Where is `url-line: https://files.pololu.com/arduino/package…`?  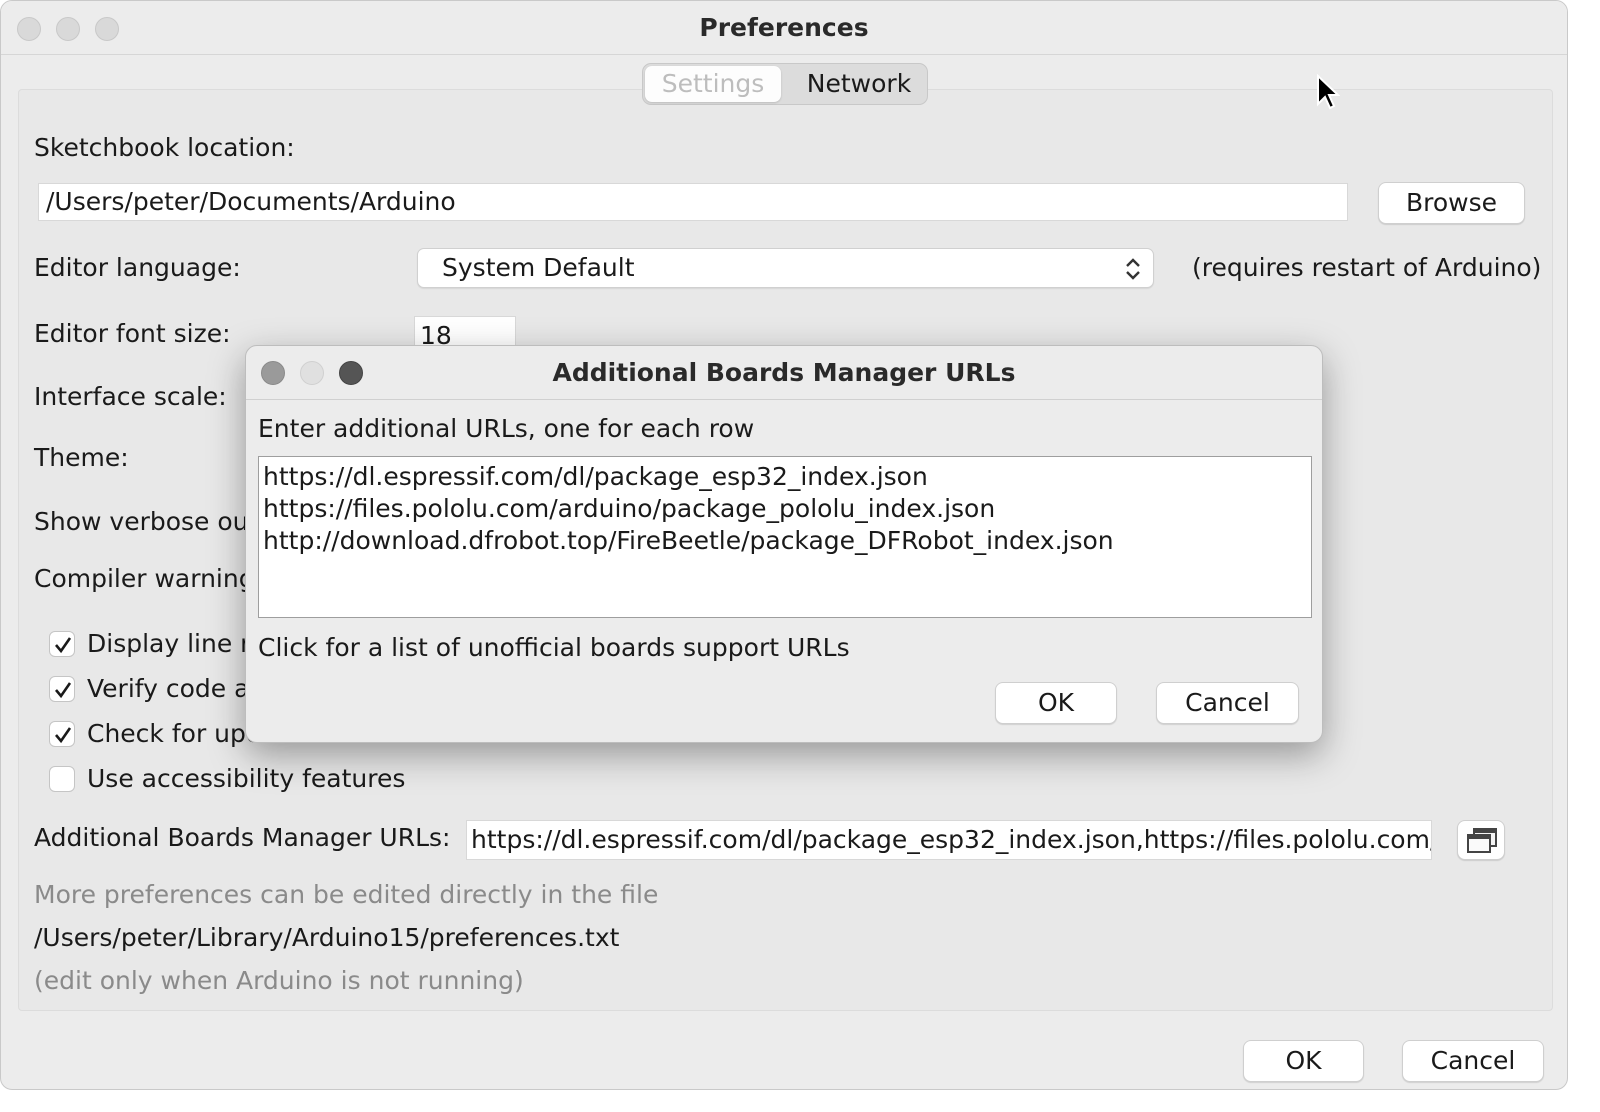
url-line: https://files.pololu.com/arduino/package… is located at coordinates (629, 508).